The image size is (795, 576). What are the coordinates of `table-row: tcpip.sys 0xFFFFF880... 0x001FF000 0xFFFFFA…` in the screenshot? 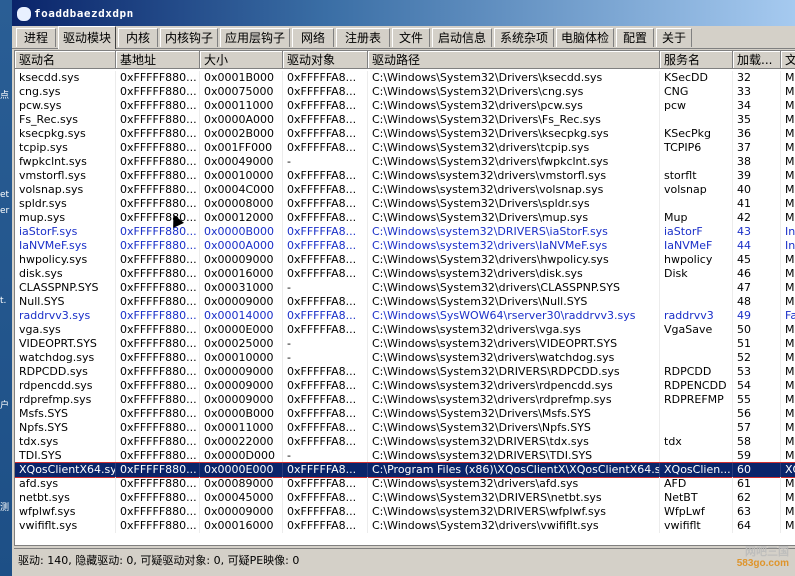 It's located at (405, 148).